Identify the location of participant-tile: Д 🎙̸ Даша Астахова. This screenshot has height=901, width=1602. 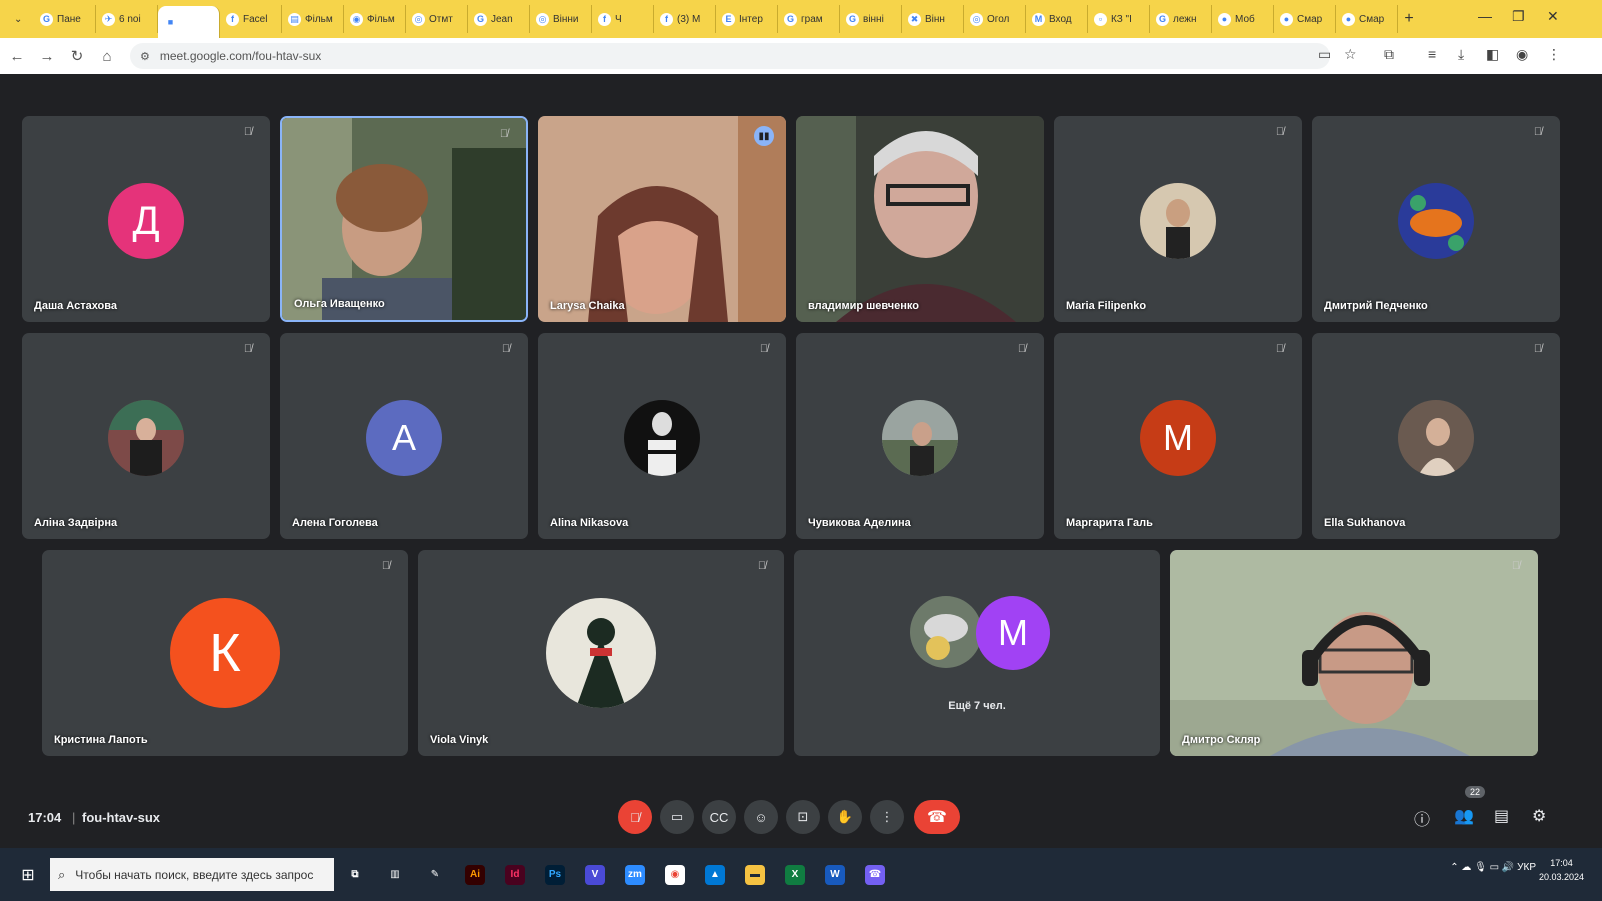
(146, 219).